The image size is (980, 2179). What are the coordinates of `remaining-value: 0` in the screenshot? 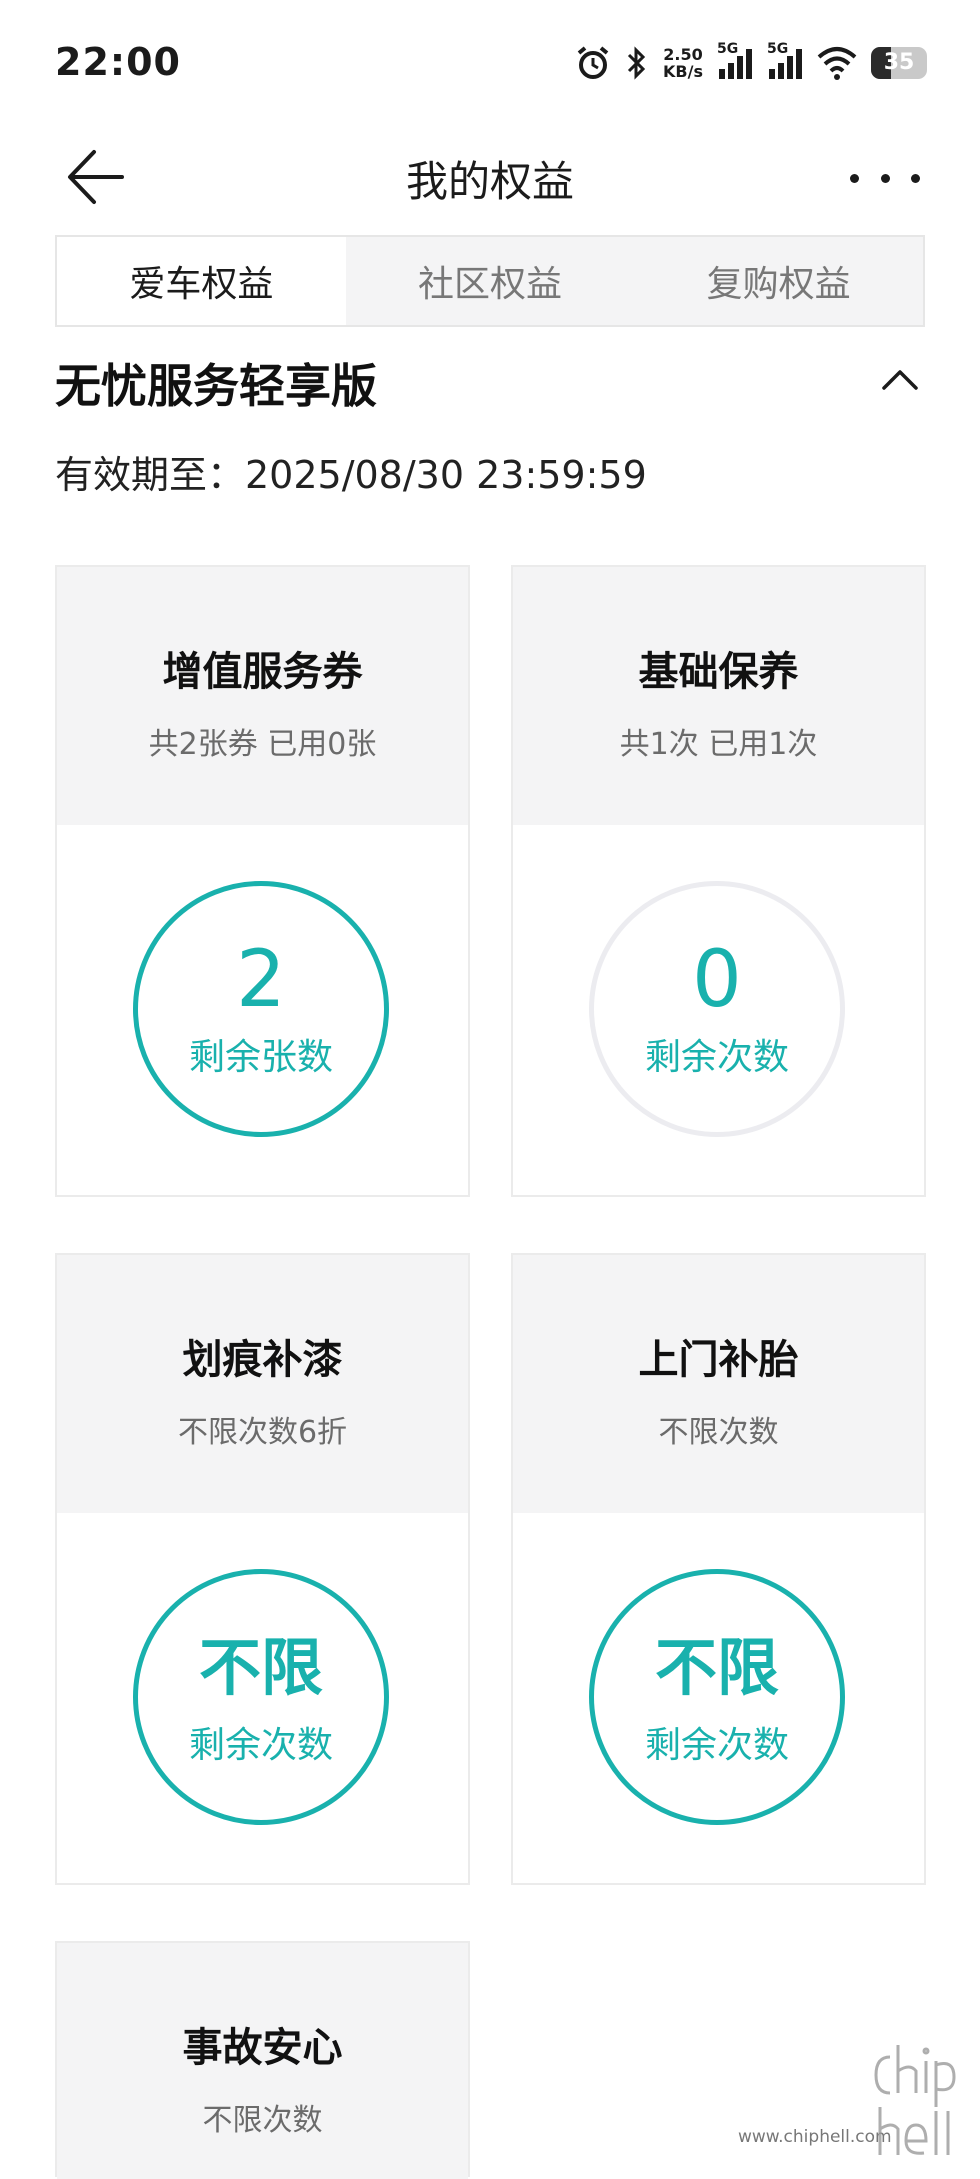 It's located at (717, 980).